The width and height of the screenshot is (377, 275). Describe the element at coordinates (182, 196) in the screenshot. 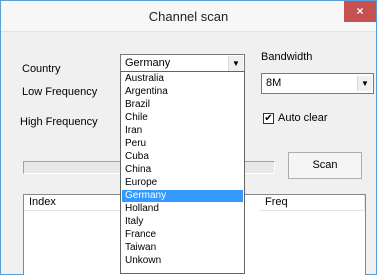

I see `country-option-selected: Germany` at that location.